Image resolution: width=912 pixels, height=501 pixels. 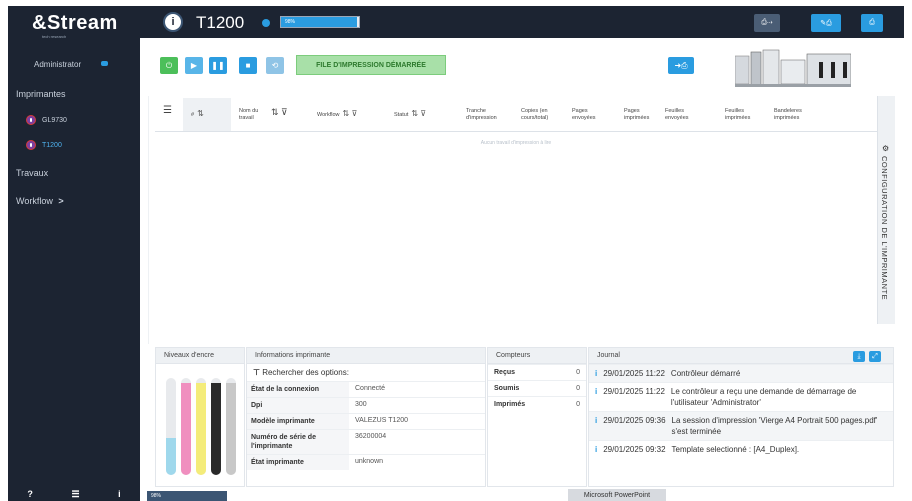 I want to click on info-key: Numéro de série de l'imprimante, so click(x=298, y=442).